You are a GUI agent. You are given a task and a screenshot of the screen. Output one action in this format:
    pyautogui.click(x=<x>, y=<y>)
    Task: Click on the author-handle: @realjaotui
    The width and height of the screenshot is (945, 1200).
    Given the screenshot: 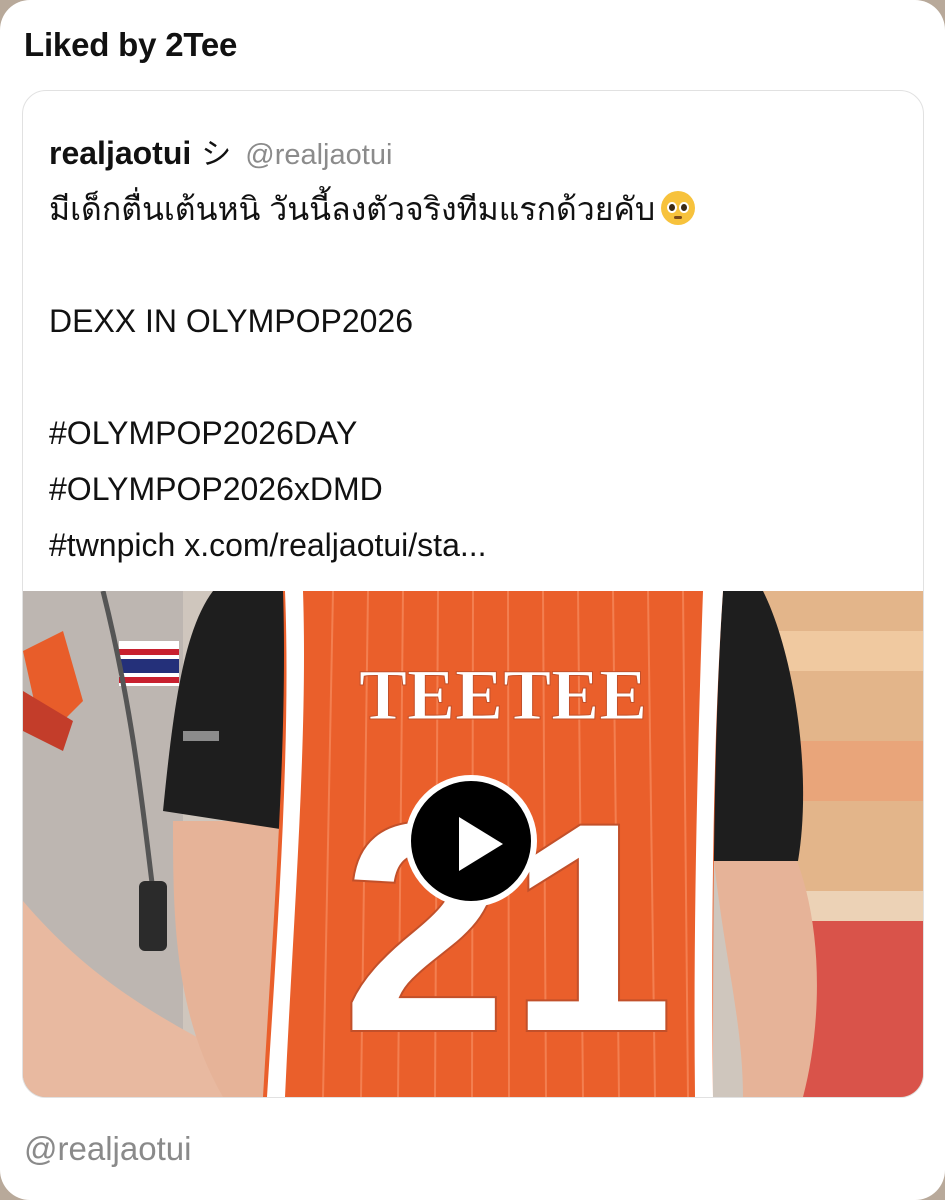 What is the action you would take?
    pyautogui.click(x=318, y=155)
    